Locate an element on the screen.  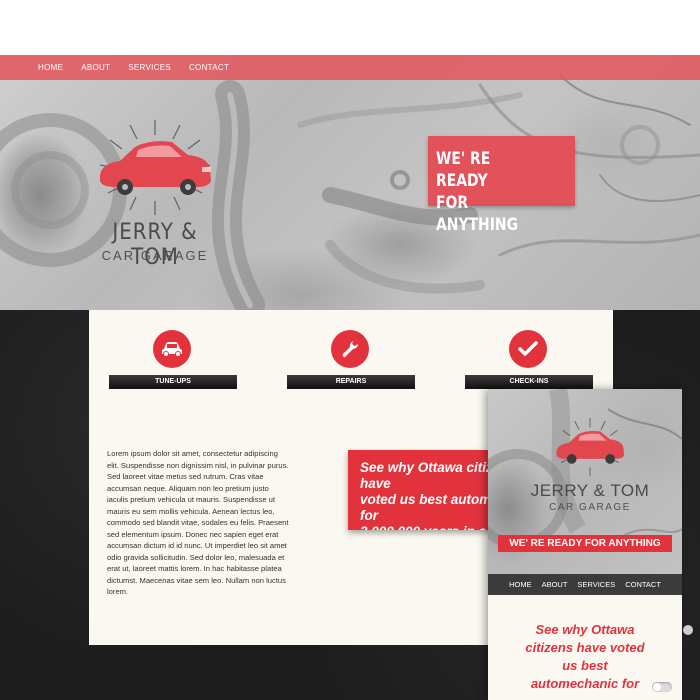
garage-logo: JERRY & TOM CAR GARAGE is located at coordinates (155, 195).